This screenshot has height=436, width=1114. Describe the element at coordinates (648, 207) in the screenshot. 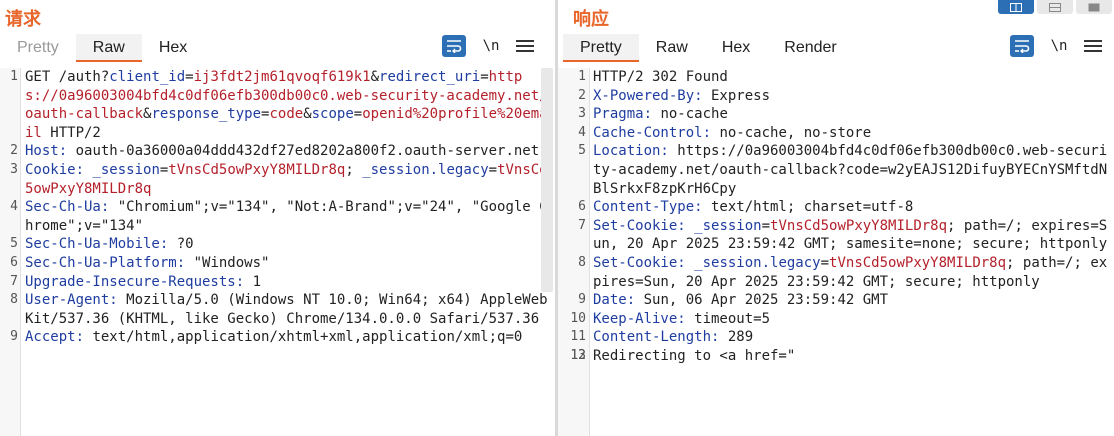

I see `header-name: Content-Type:` at that location.